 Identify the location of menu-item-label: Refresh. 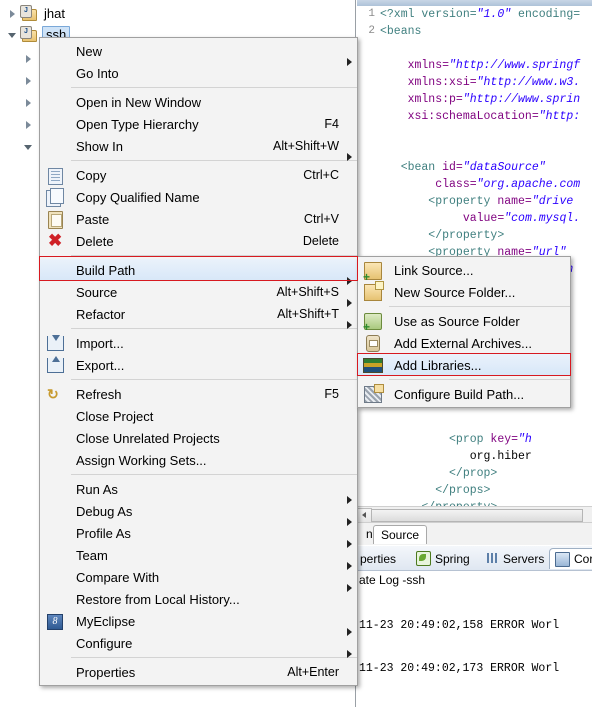
(99, 394).